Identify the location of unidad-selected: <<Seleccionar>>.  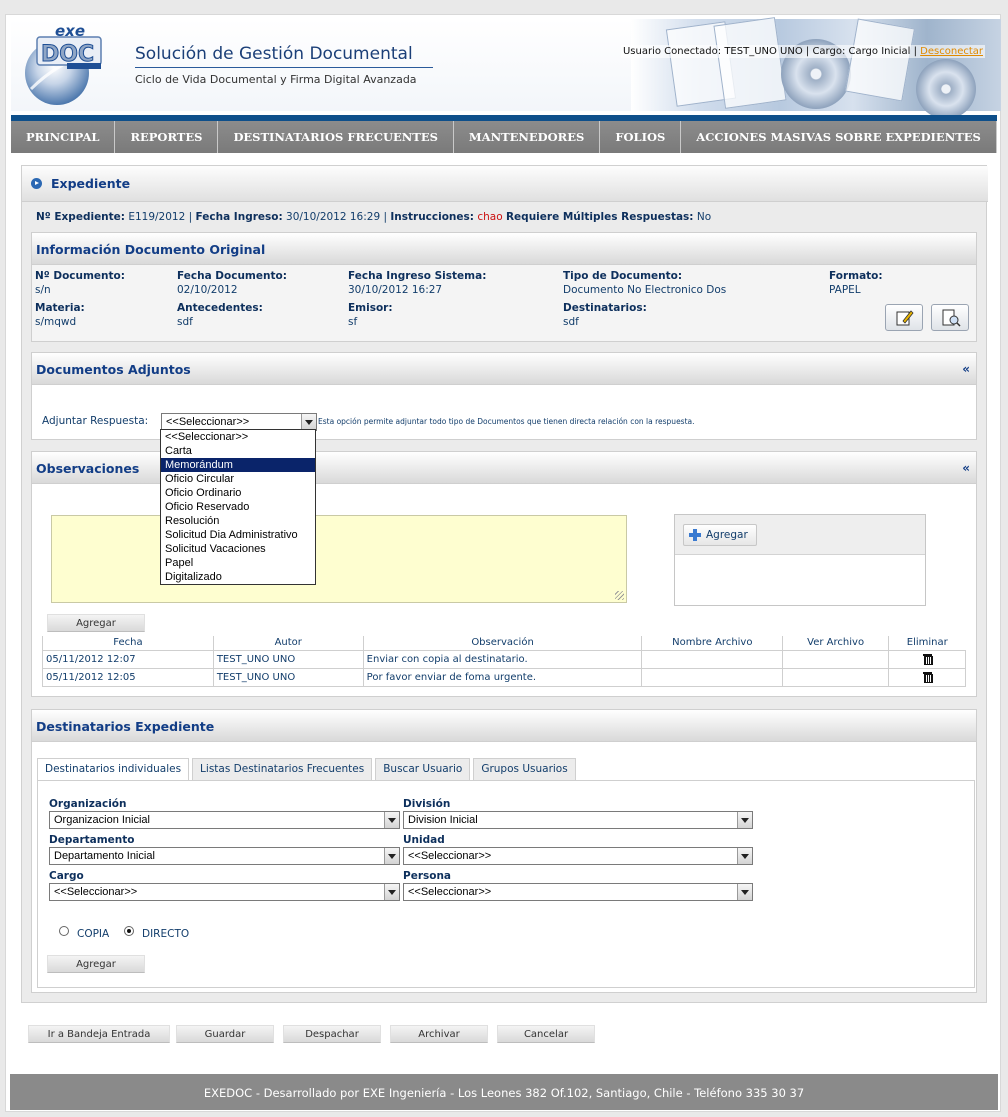
(450, 856).